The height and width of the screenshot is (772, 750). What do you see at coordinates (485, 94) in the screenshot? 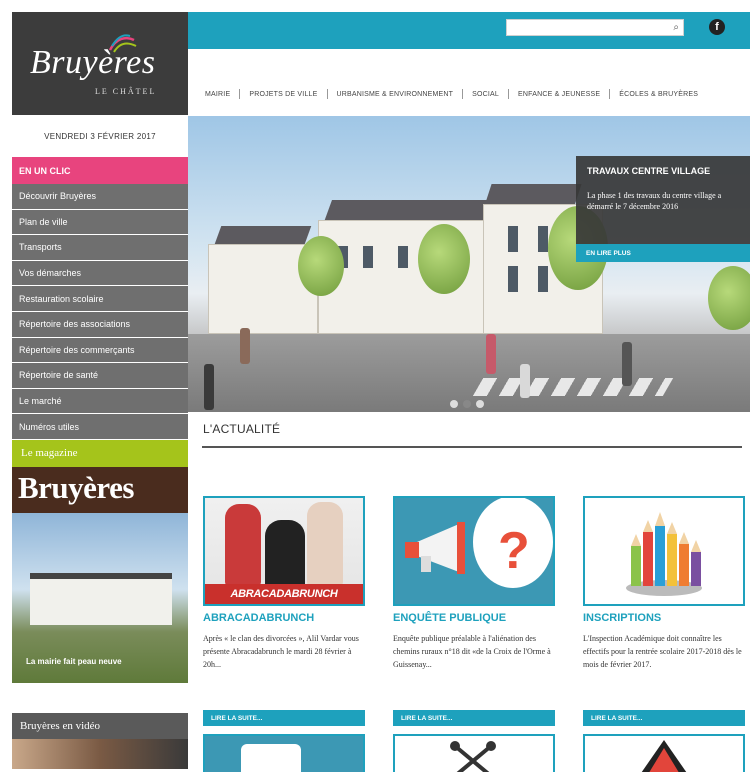
I see `nav-social: SOCIAL` at bounding box center [485, 94].